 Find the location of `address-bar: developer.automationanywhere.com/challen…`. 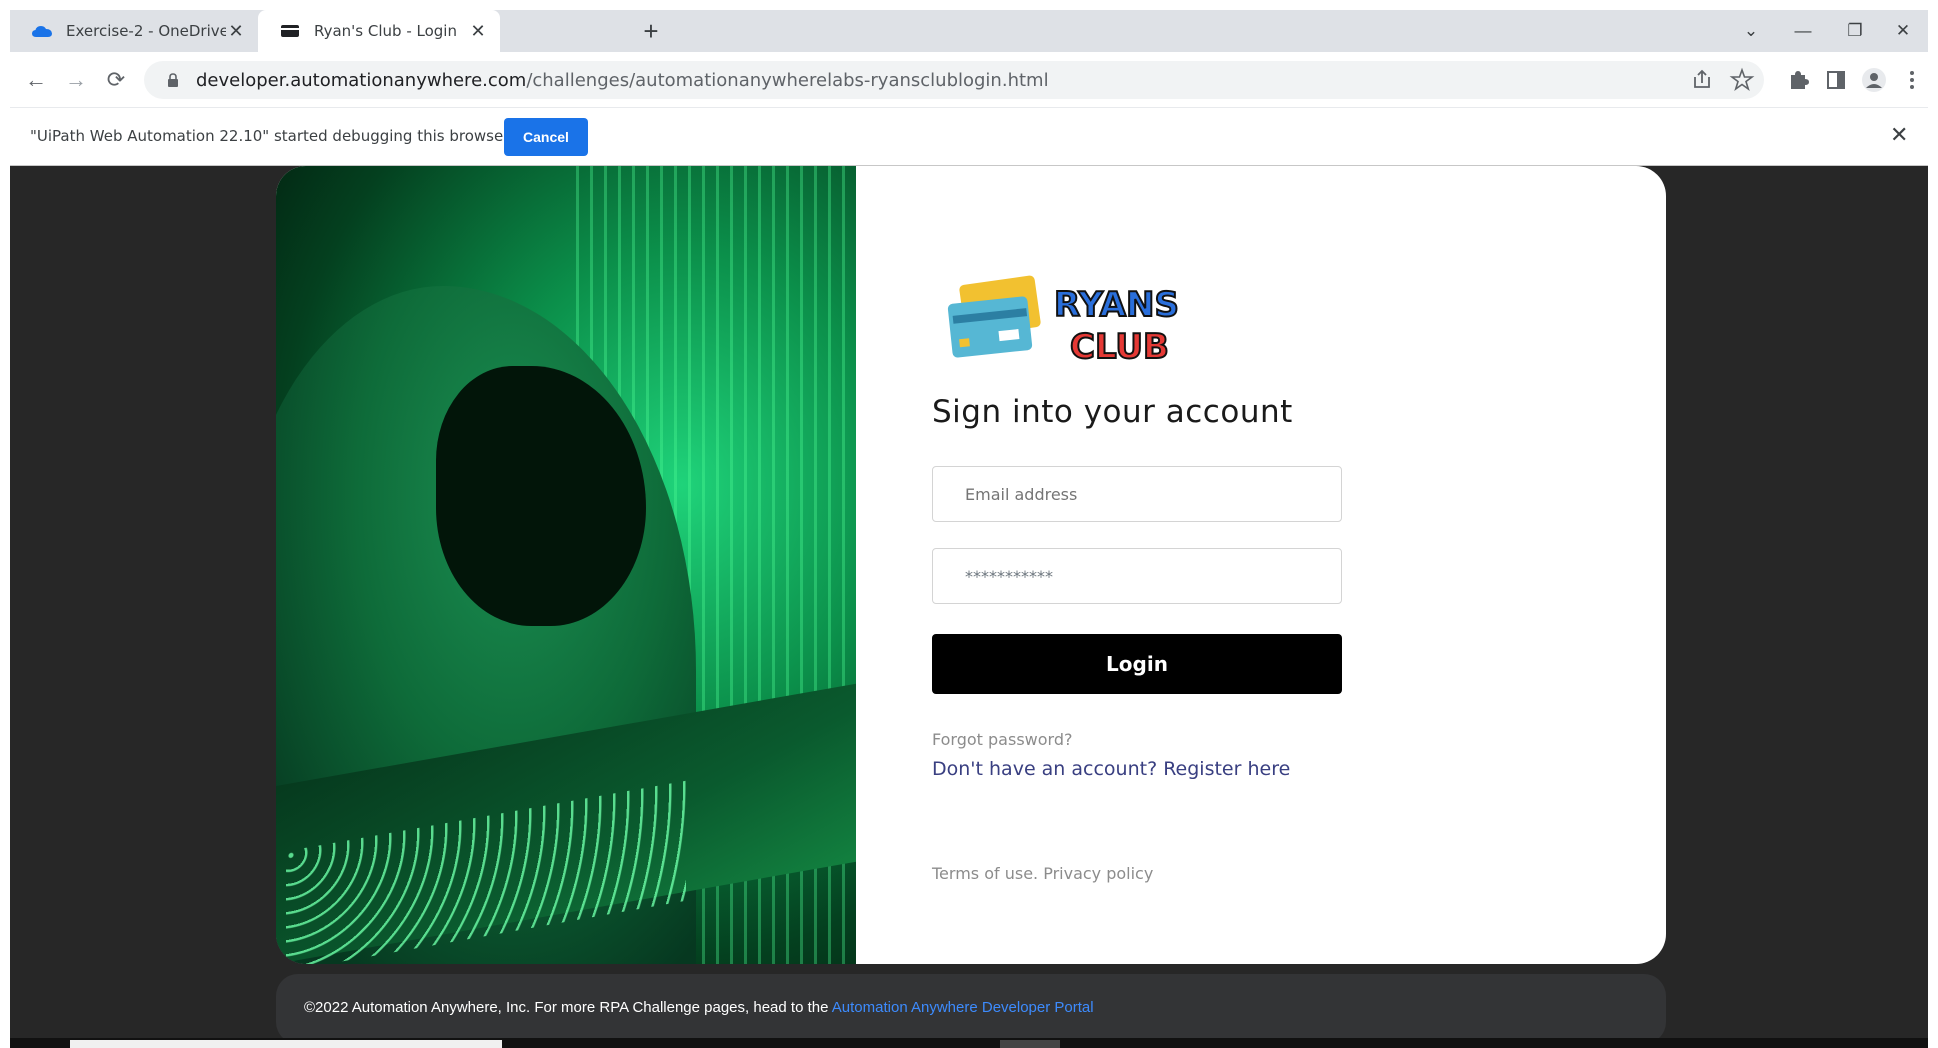

address-bar: developer.automationanywhere.com/challen… is located at coordinates (954, 80).